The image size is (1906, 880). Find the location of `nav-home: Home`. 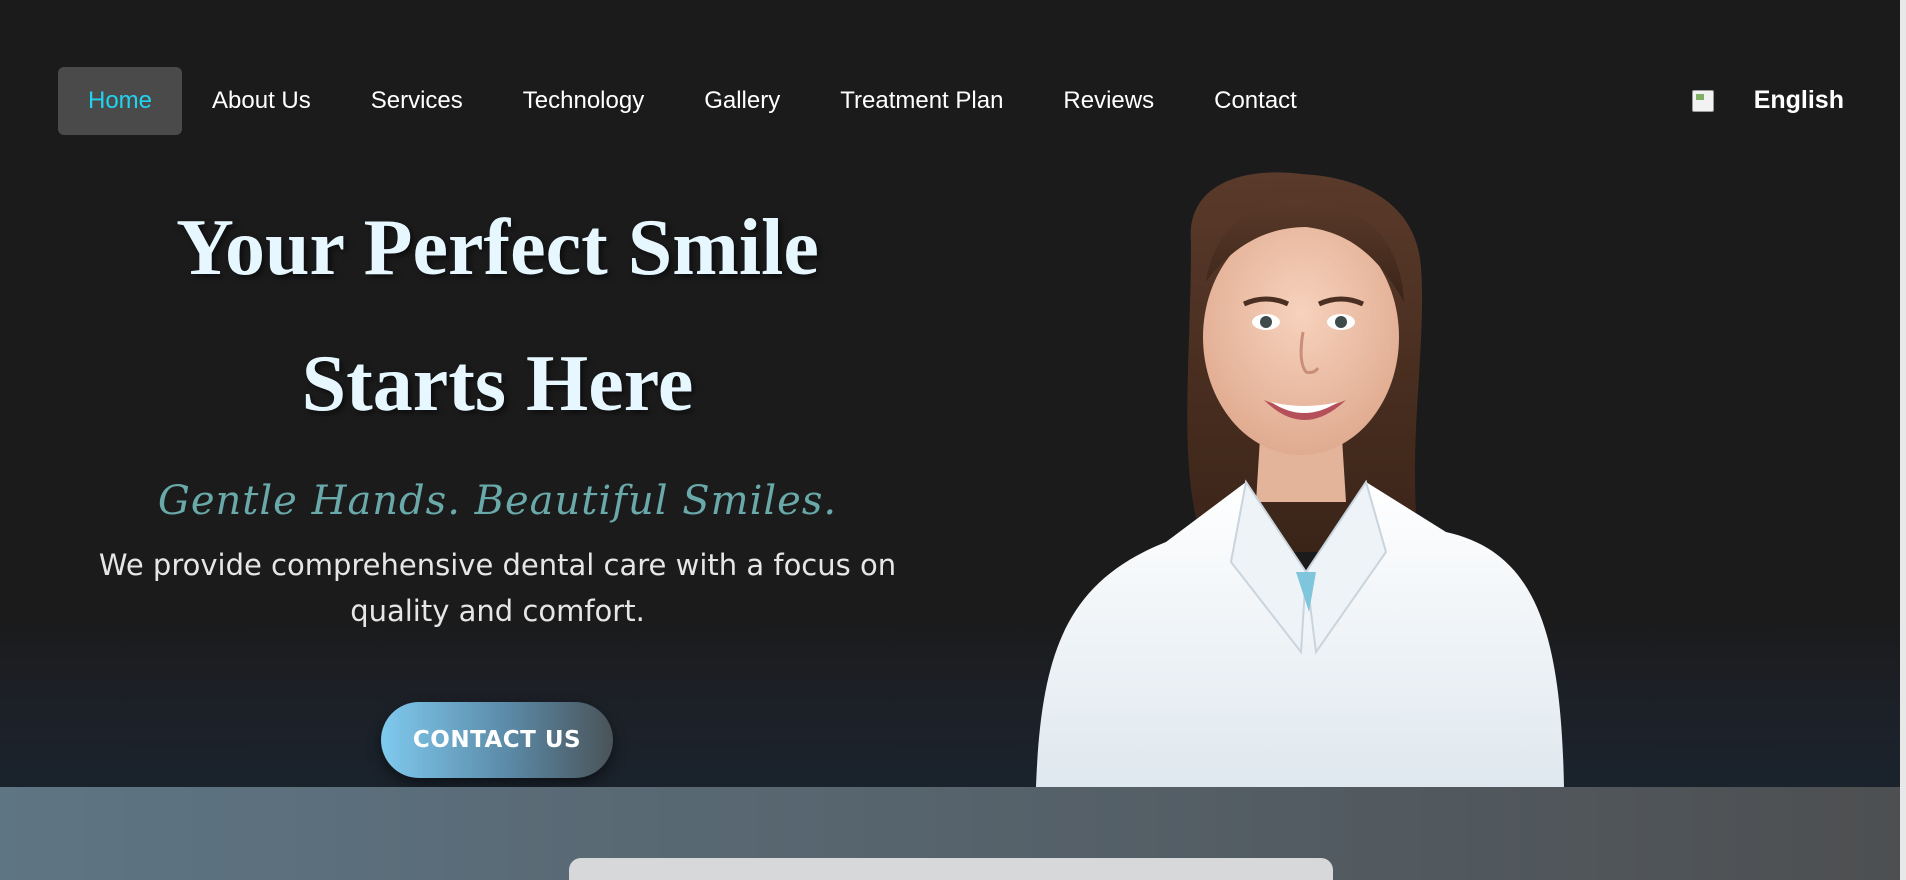

nav-home: Home is located at coordinates (120, 101).